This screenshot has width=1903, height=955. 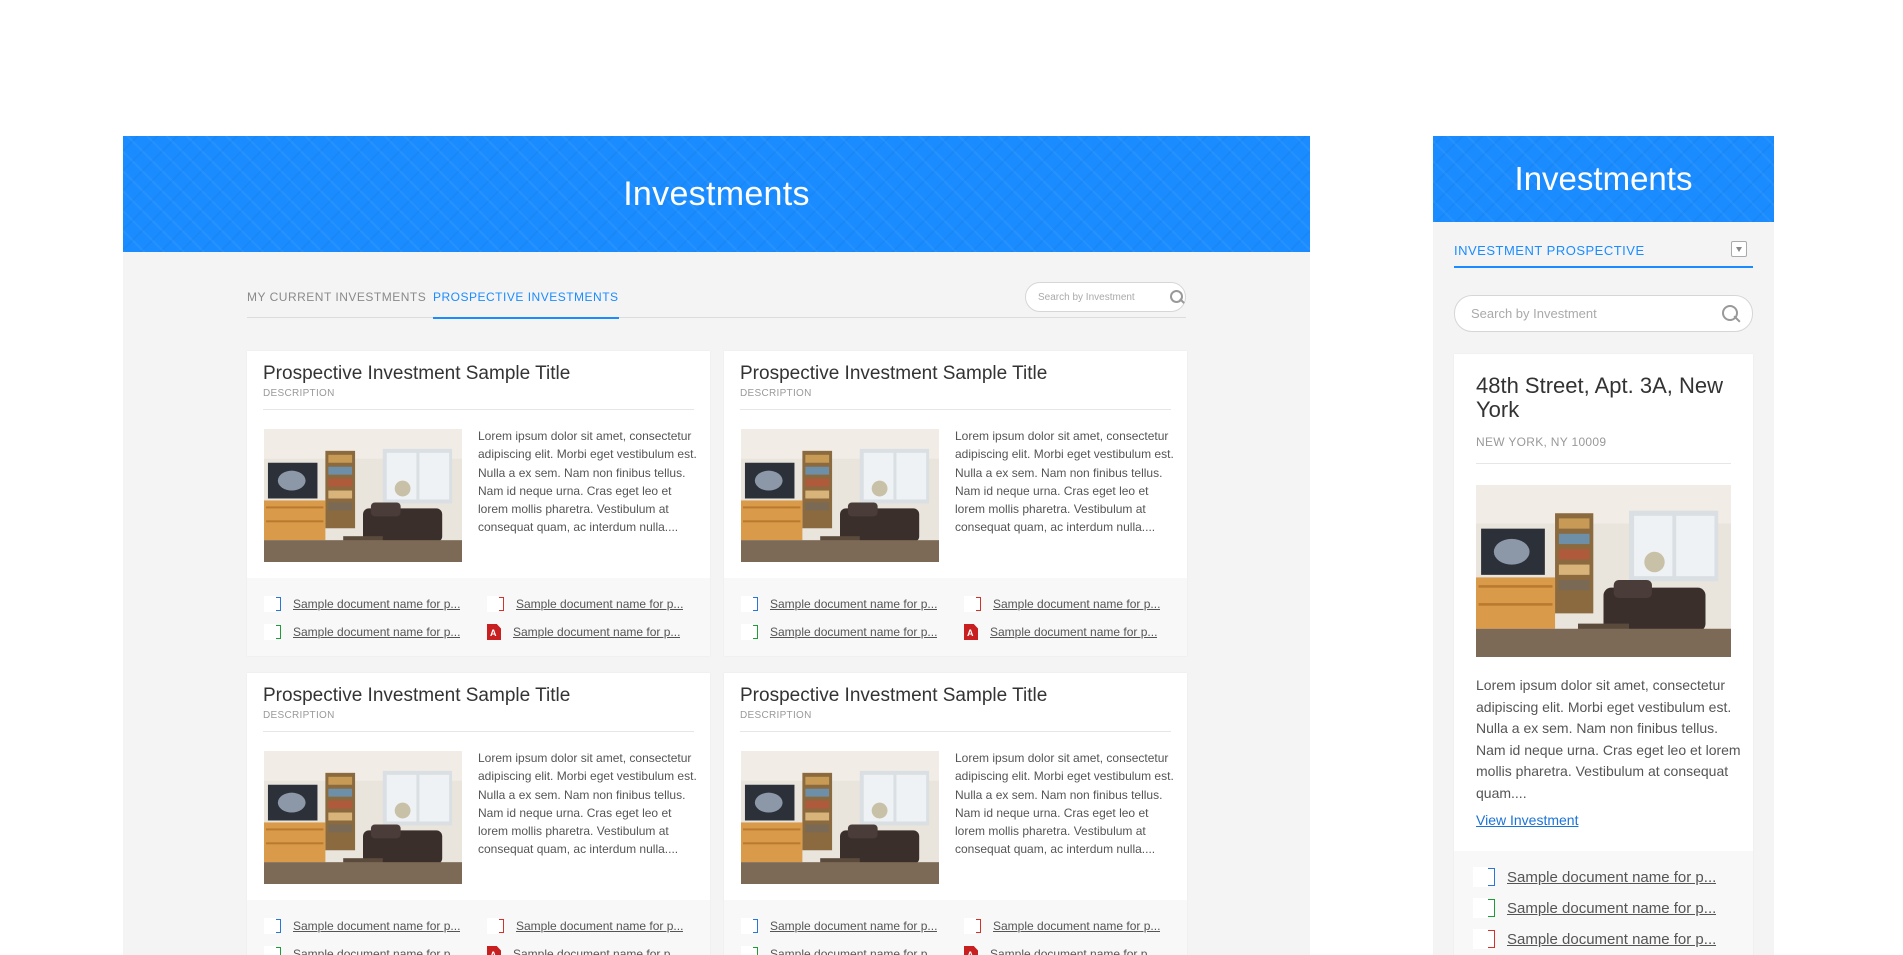 I want to click on chevron-down-icon, so click(x=1739, y=249).